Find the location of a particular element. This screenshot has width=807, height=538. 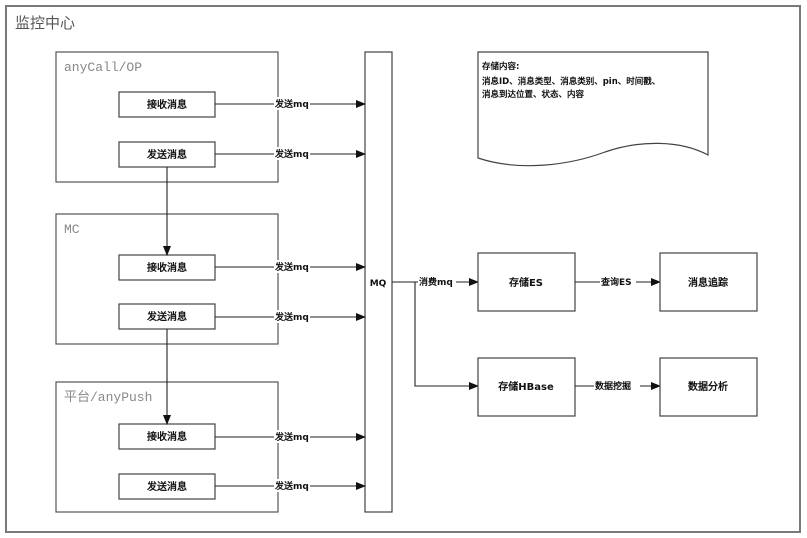

send-mq-label-5: 发送mq is located at coordinates (291, 437).